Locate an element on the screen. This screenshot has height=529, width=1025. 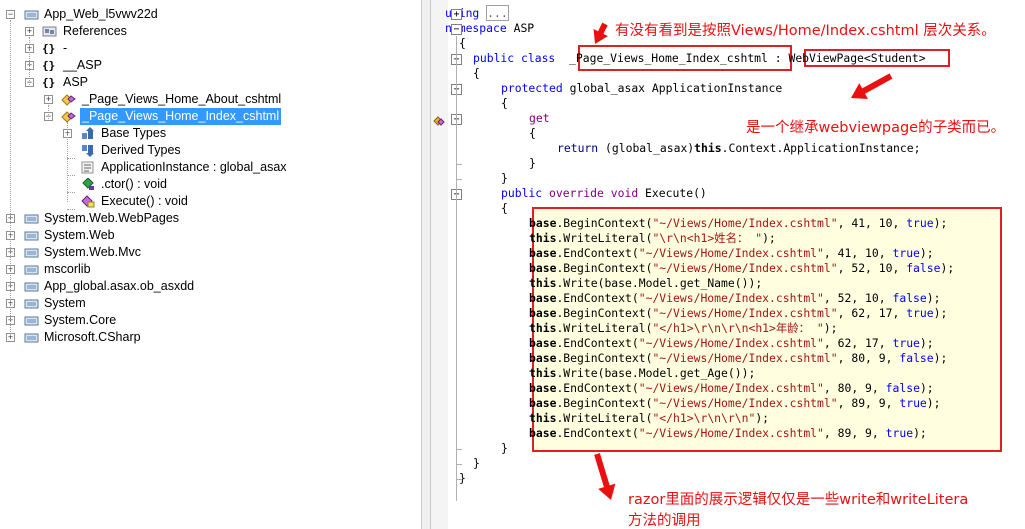
tree-item-label: ApplicationInstance : global_asax is located at coordinates (194, 167).